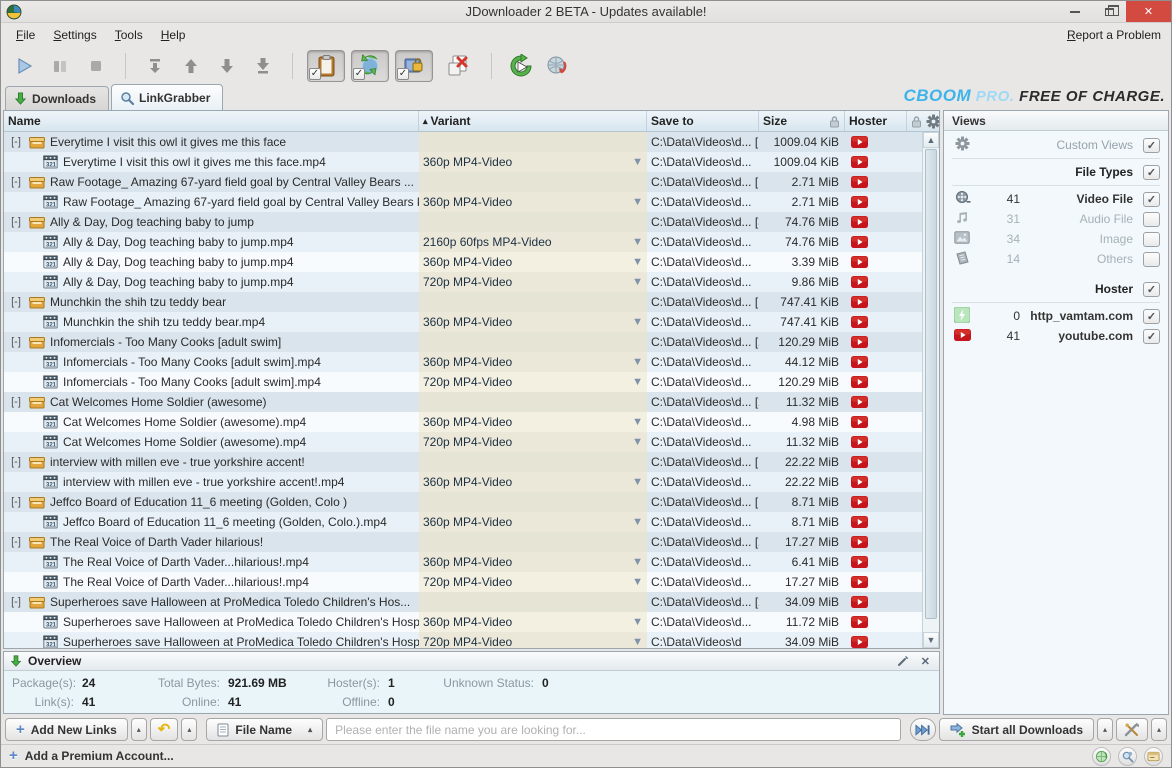  Describe the element at coordinates (211, 121) in the screenshot. I see `column-header-name: Name` at that location.